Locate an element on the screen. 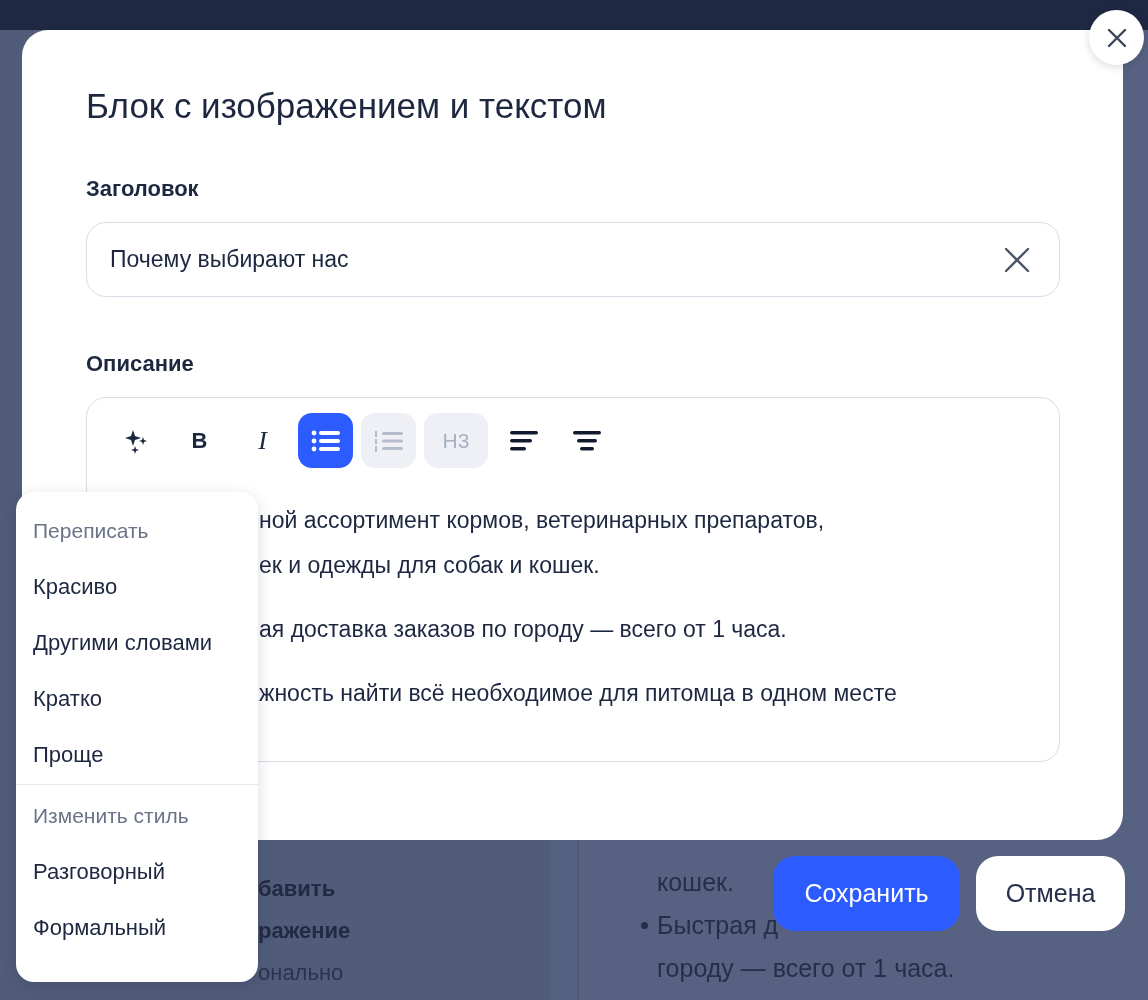 This screenshot has width=1148, height=1000. page-text: городу — всего от 1 часа. is located at coordinates (806, 968).